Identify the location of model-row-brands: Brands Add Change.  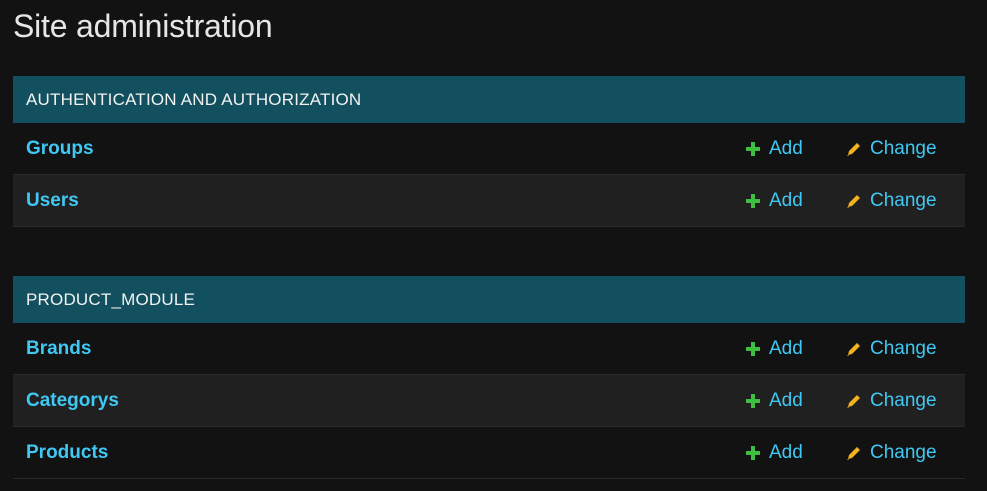
(489, 349).